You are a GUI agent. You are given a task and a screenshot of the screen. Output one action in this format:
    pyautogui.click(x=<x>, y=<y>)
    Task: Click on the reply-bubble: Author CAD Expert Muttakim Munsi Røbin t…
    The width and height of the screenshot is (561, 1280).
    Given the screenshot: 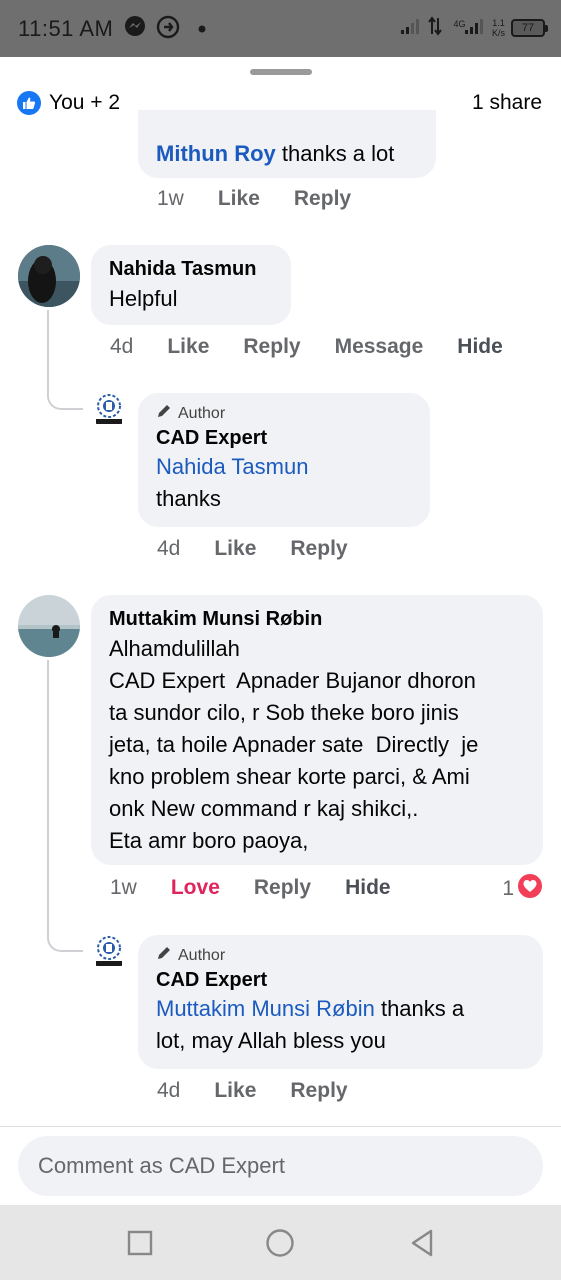 What is the action you would take?
    pyautogui.click(x=340, y=1002)
    